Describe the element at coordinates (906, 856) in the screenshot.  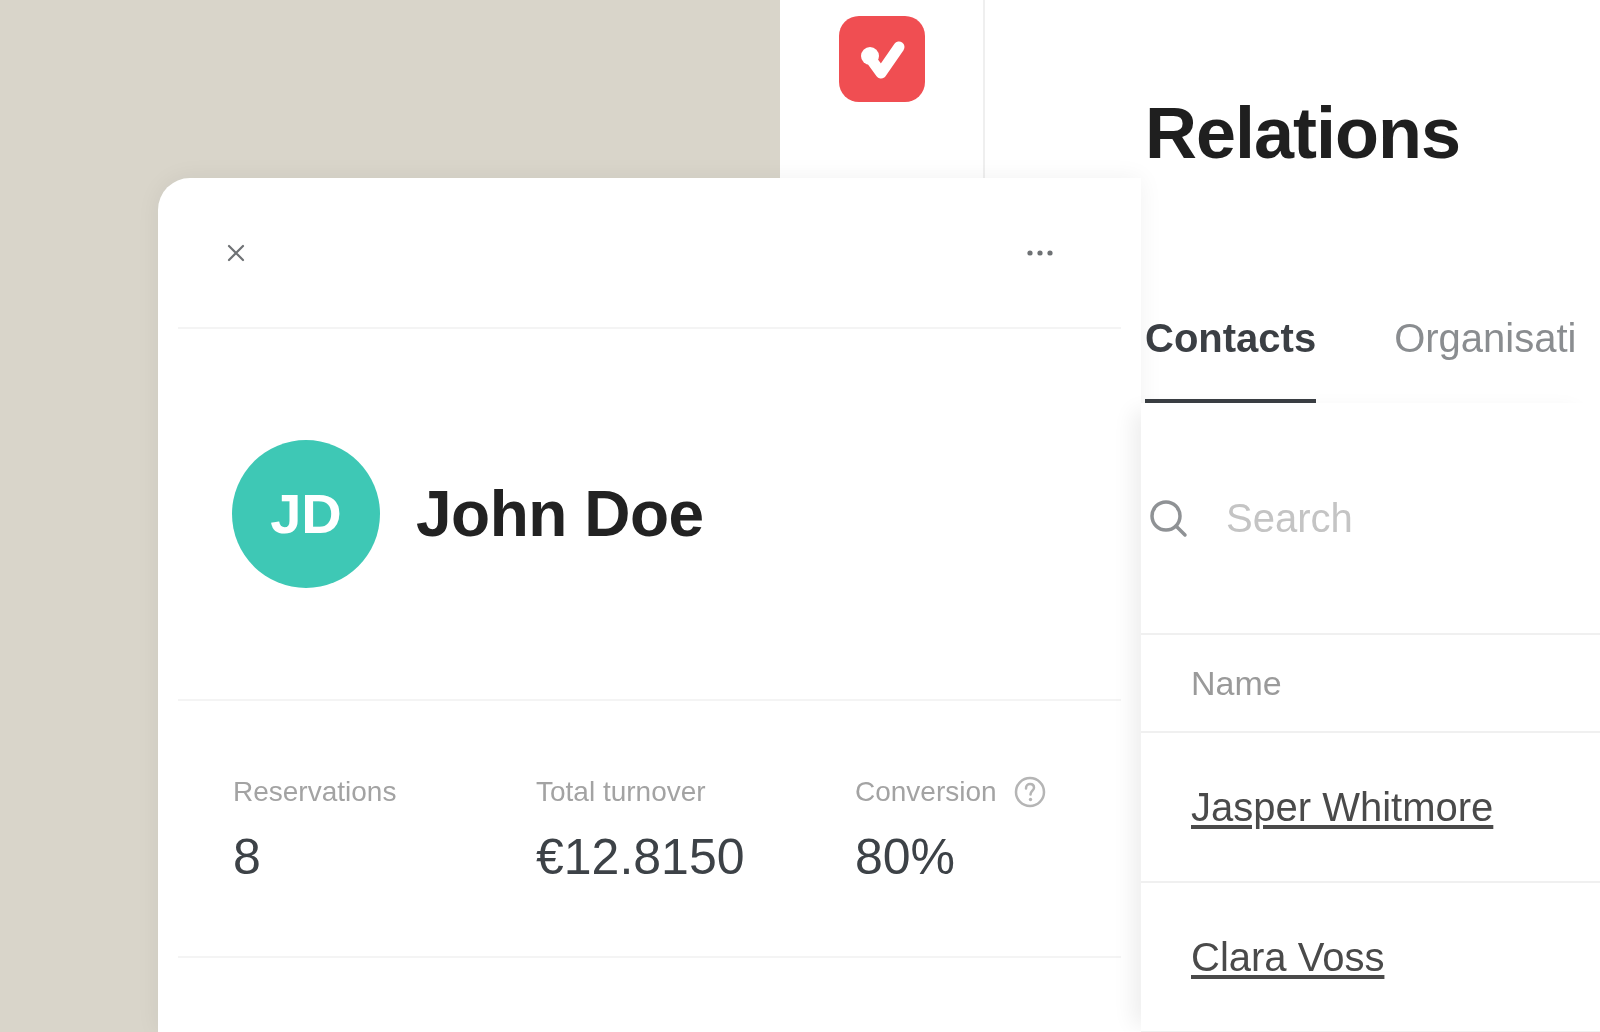
I see `stat-value: 80%` at that location.